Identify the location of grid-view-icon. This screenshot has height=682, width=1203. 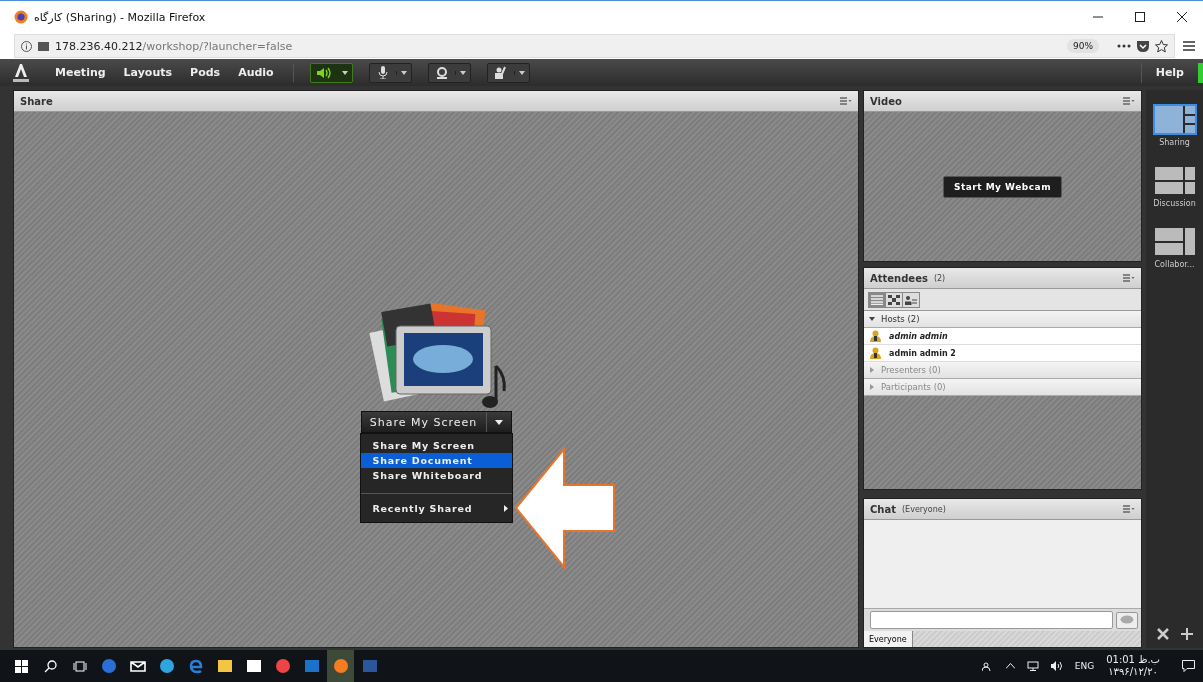
(894, 299).